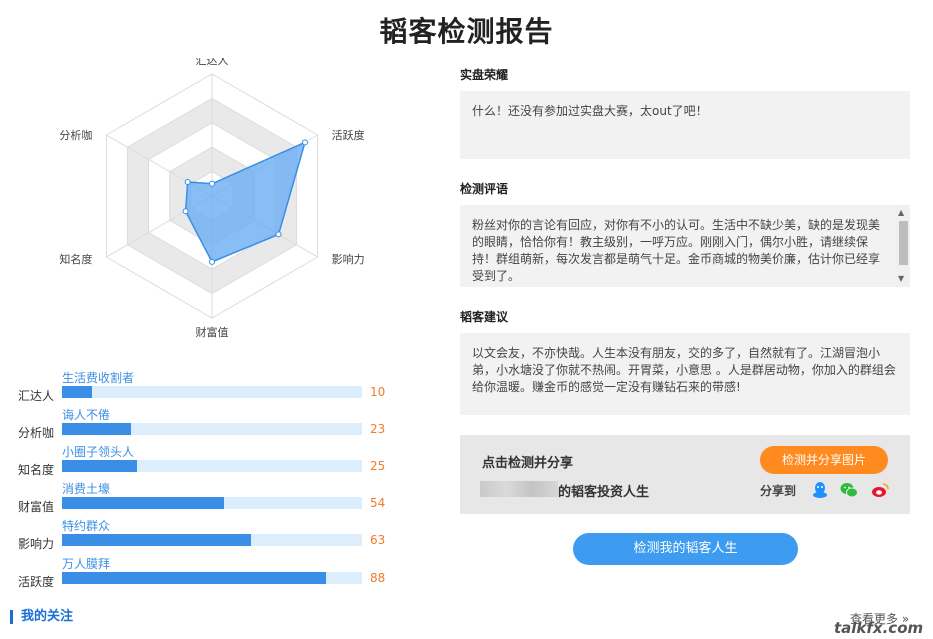  I want to click on page-title: 韬客检测报告, so click(466, 31).